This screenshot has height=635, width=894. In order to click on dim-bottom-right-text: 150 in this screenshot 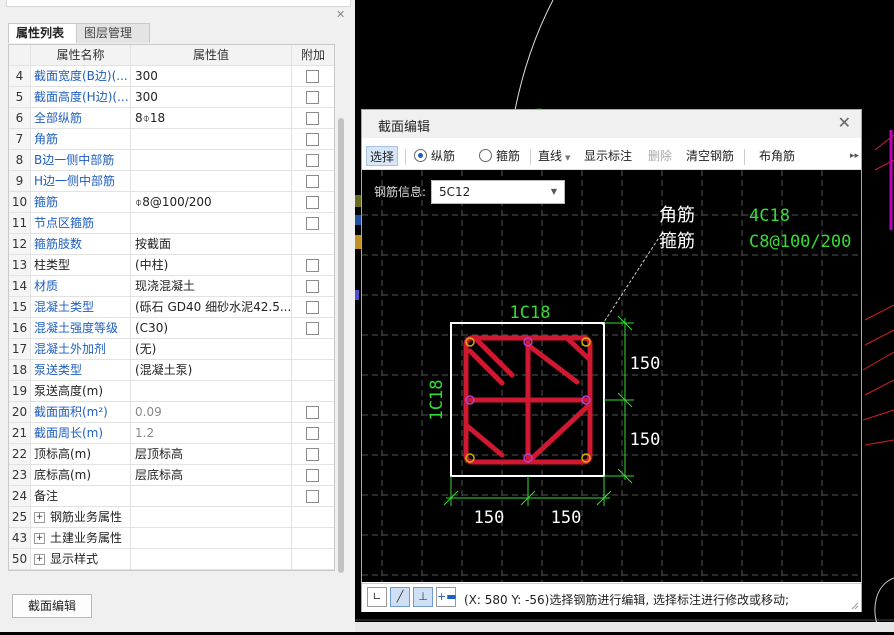, I will do `click(566, 518)`.